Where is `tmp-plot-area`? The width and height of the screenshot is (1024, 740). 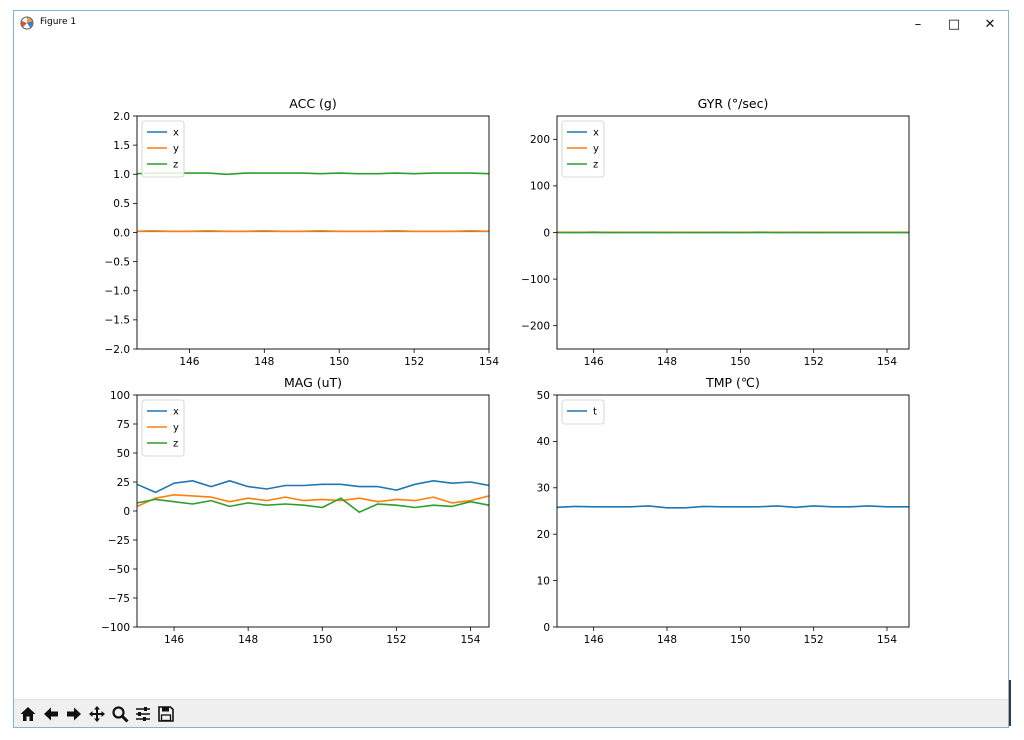
tmp-plot-area is located at coordinates (733, 511).